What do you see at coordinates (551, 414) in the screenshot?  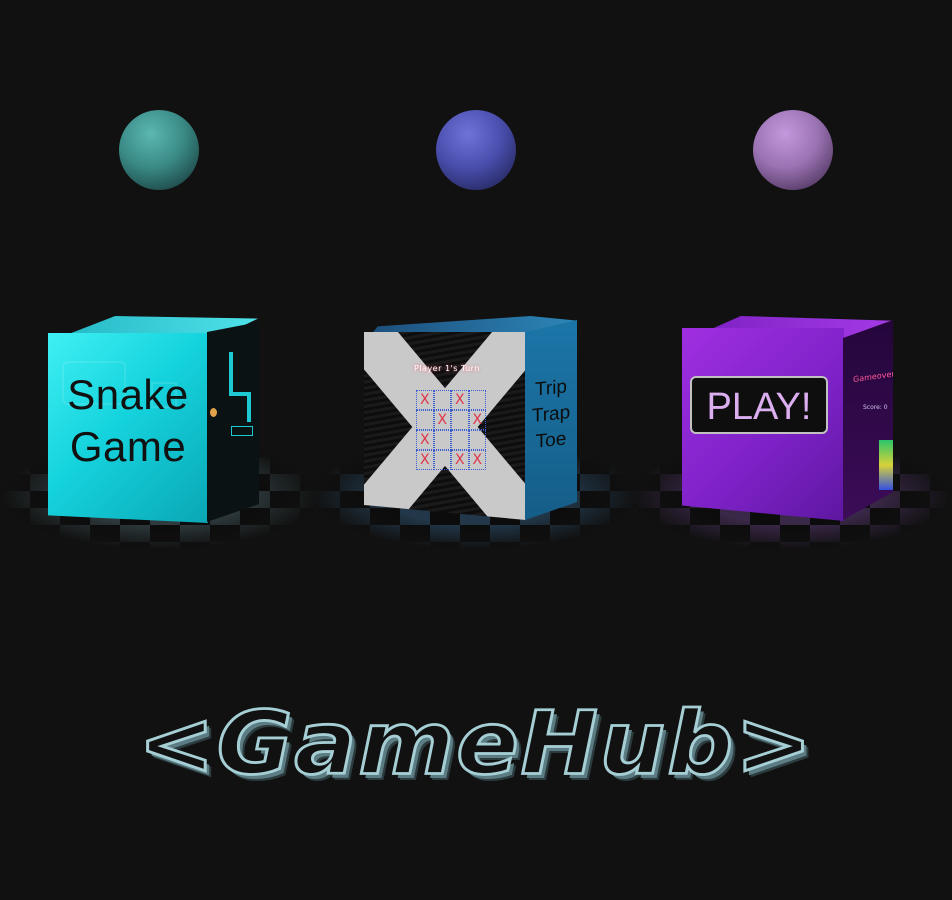 I see `ttt-side-title: Trip Trap Toe` at bounding box center [551, 414].